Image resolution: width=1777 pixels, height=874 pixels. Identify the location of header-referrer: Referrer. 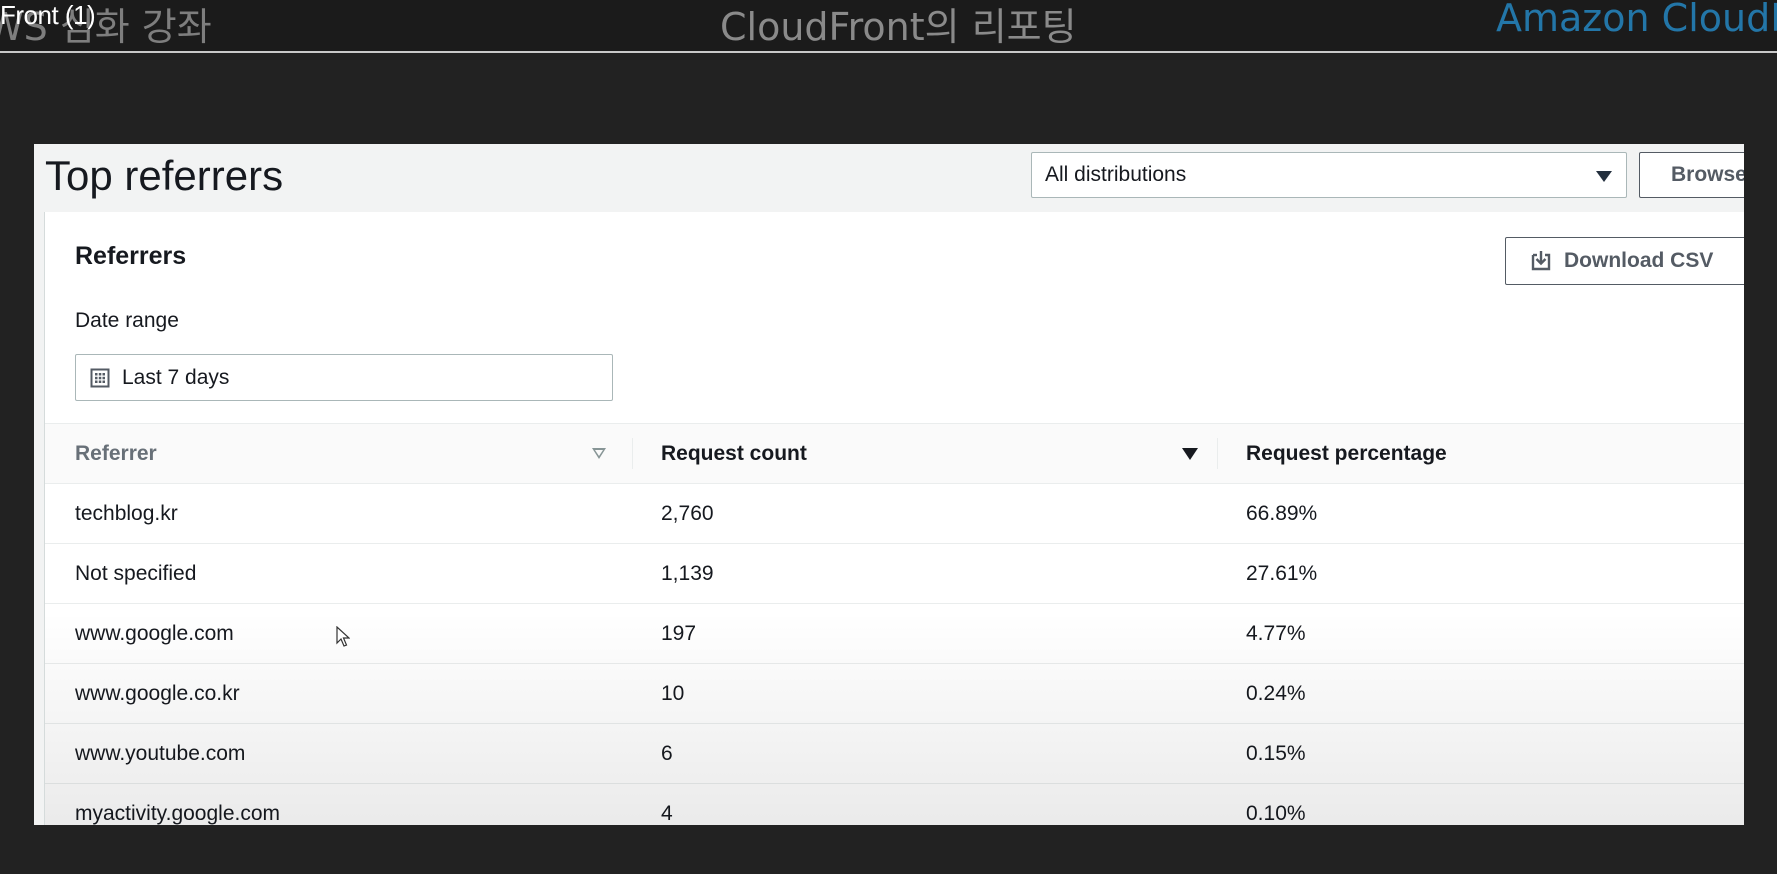
(116, 453).